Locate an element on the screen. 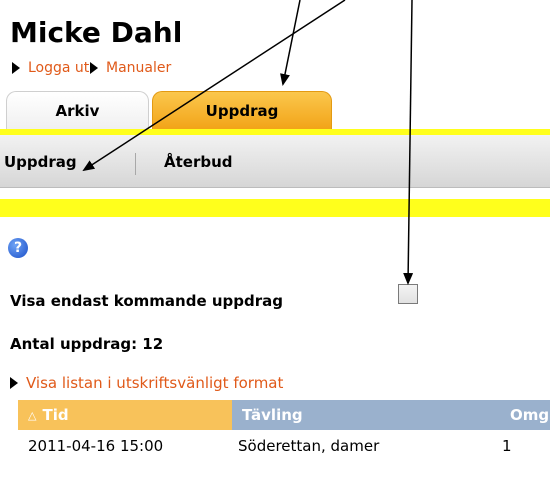  manuals-label: Manualer is located at coordinates (138, 68).